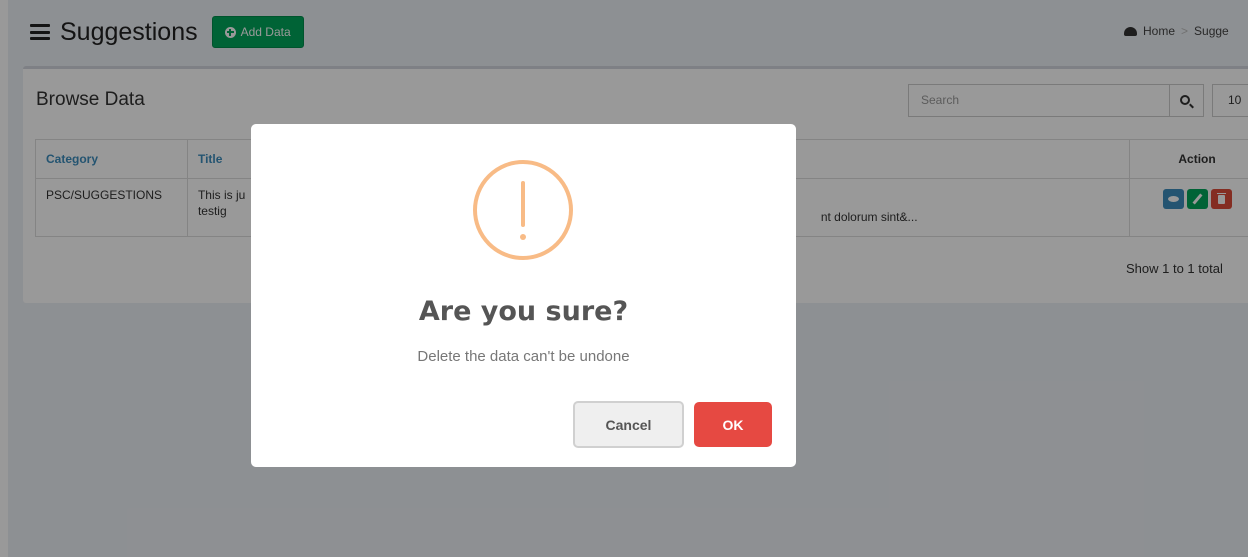 This screenshot has height=557, width=1248. I want to click on dialog-text: Delete the data can't be undone, so click(523, 356).